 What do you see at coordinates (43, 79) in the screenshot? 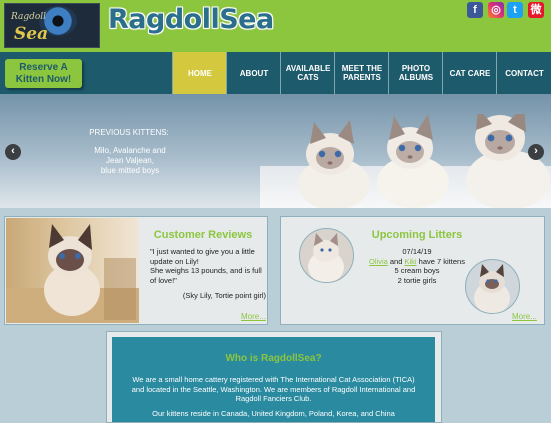
I see `reserve-button-line2: Kitten Now!` at bounding box center [43, 79].